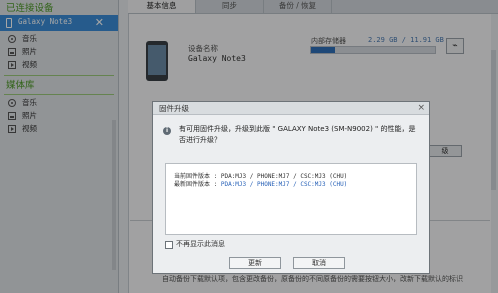 The height and width of the screenshot is (293, 498). What do you see at coordinates (167, 131) in the screenshot?
I see `info-icon: i` at bounding box center [167, 131].